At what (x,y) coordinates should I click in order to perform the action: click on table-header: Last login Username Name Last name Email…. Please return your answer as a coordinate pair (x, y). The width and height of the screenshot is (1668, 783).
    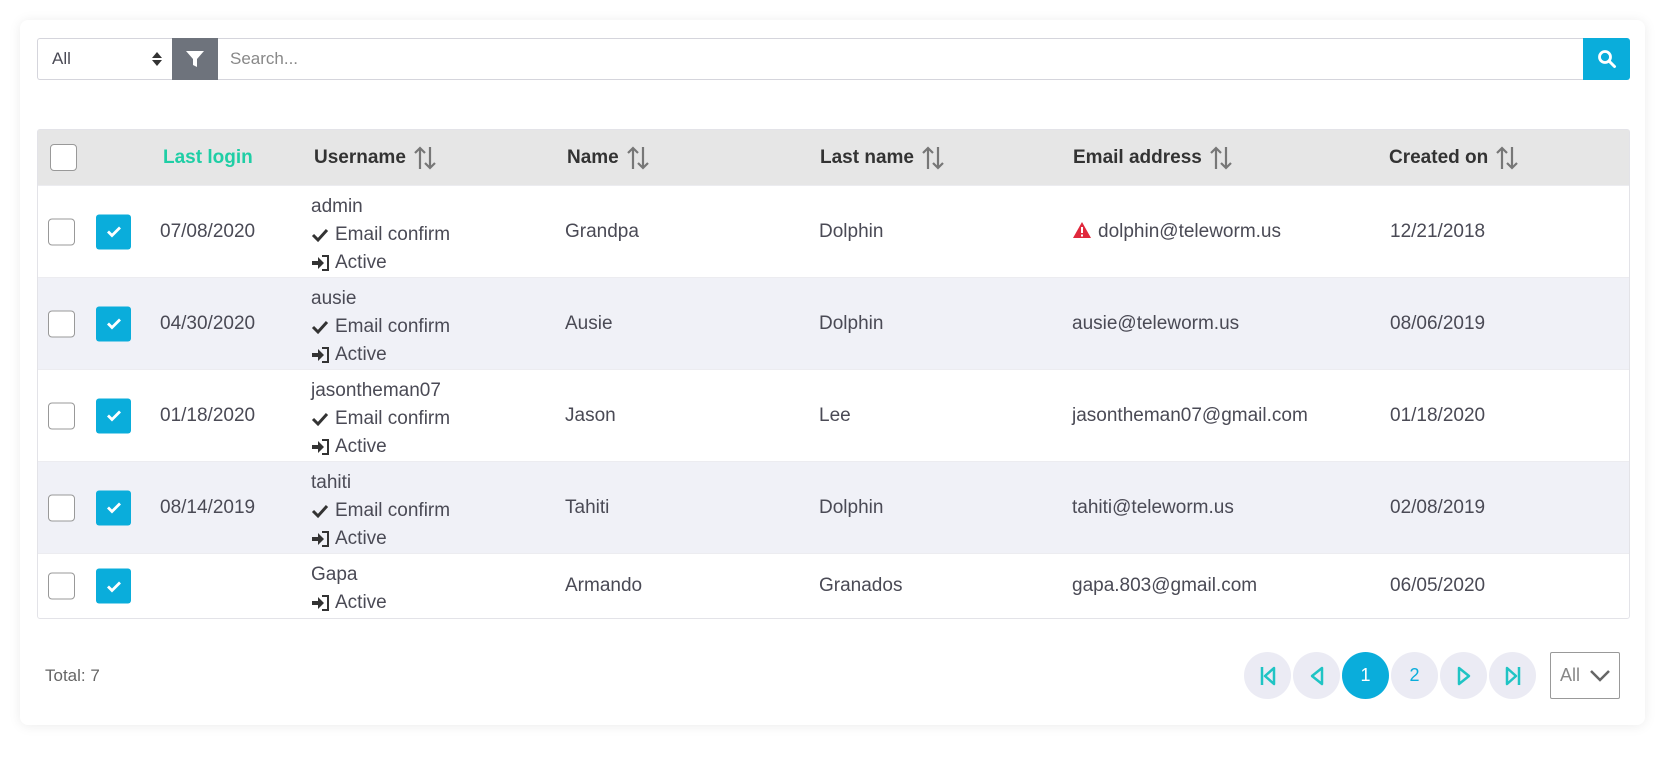
    Looking at the image, I should click on (833, 157).